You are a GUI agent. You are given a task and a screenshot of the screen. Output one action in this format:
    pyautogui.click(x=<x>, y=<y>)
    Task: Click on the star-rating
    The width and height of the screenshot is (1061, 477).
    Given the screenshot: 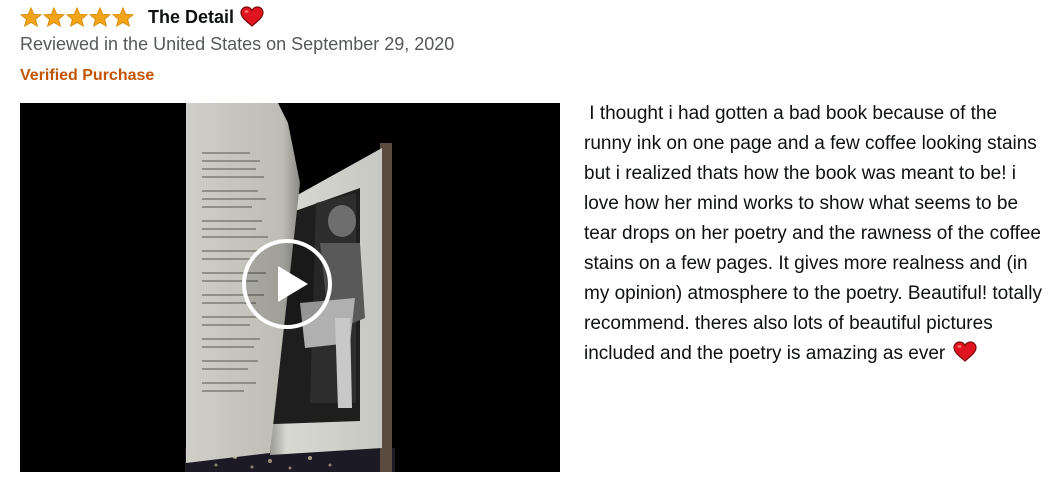 What is the action you would take?
    pyautogui.click(x=77, y=17)
    